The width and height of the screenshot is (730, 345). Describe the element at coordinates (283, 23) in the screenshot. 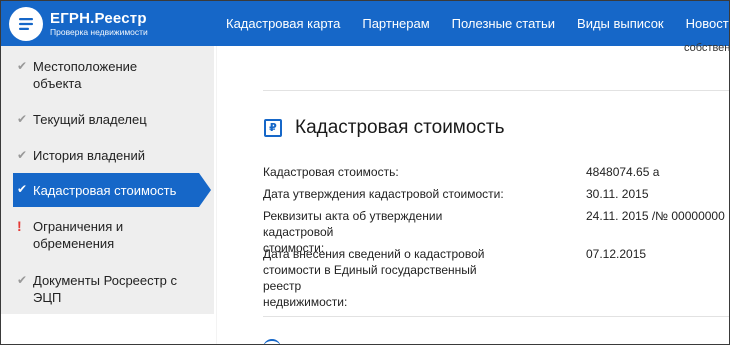

I see `nav-cadastral-map: Кадастровая карта` at that location.